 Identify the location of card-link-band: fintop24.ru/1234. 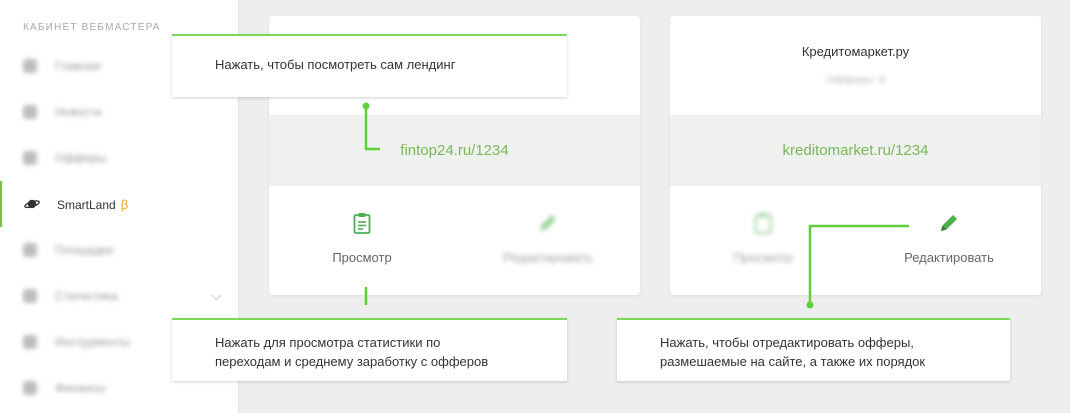
(454, 150).